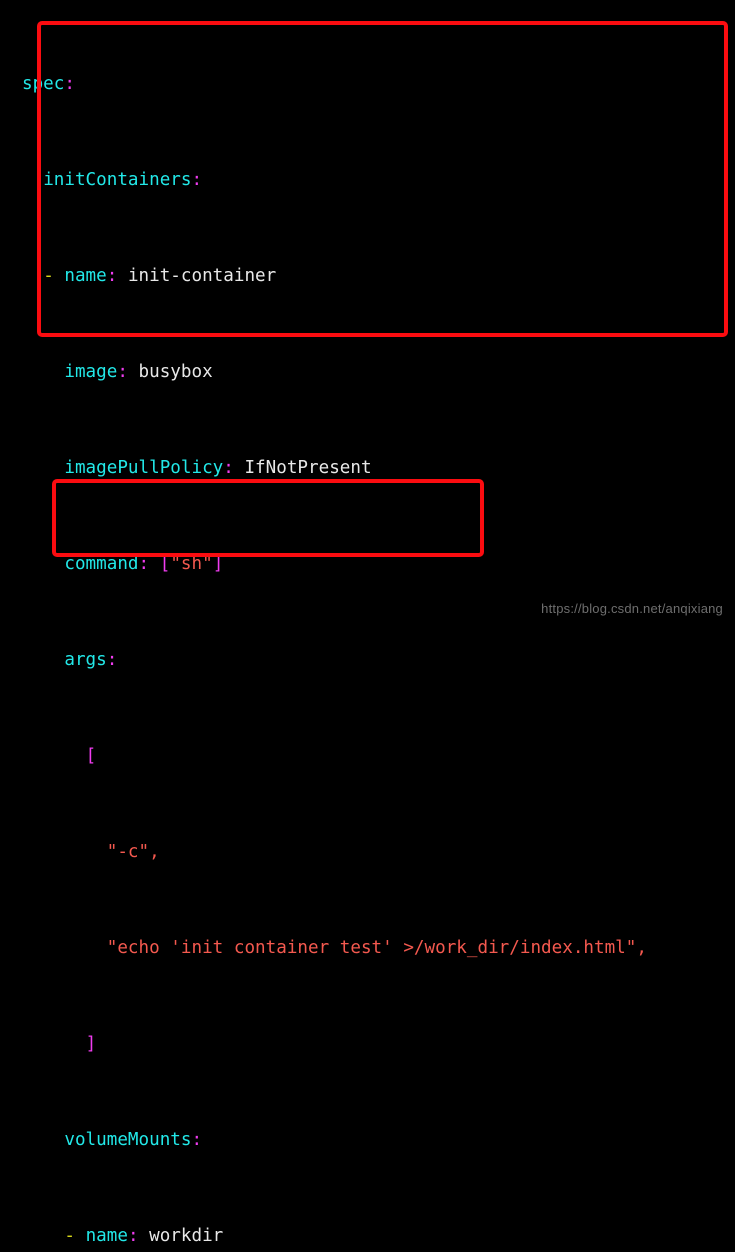 This screenshot has height=1252, width=735. I want to click on yaml-key: initContainers, so click(117, 180).